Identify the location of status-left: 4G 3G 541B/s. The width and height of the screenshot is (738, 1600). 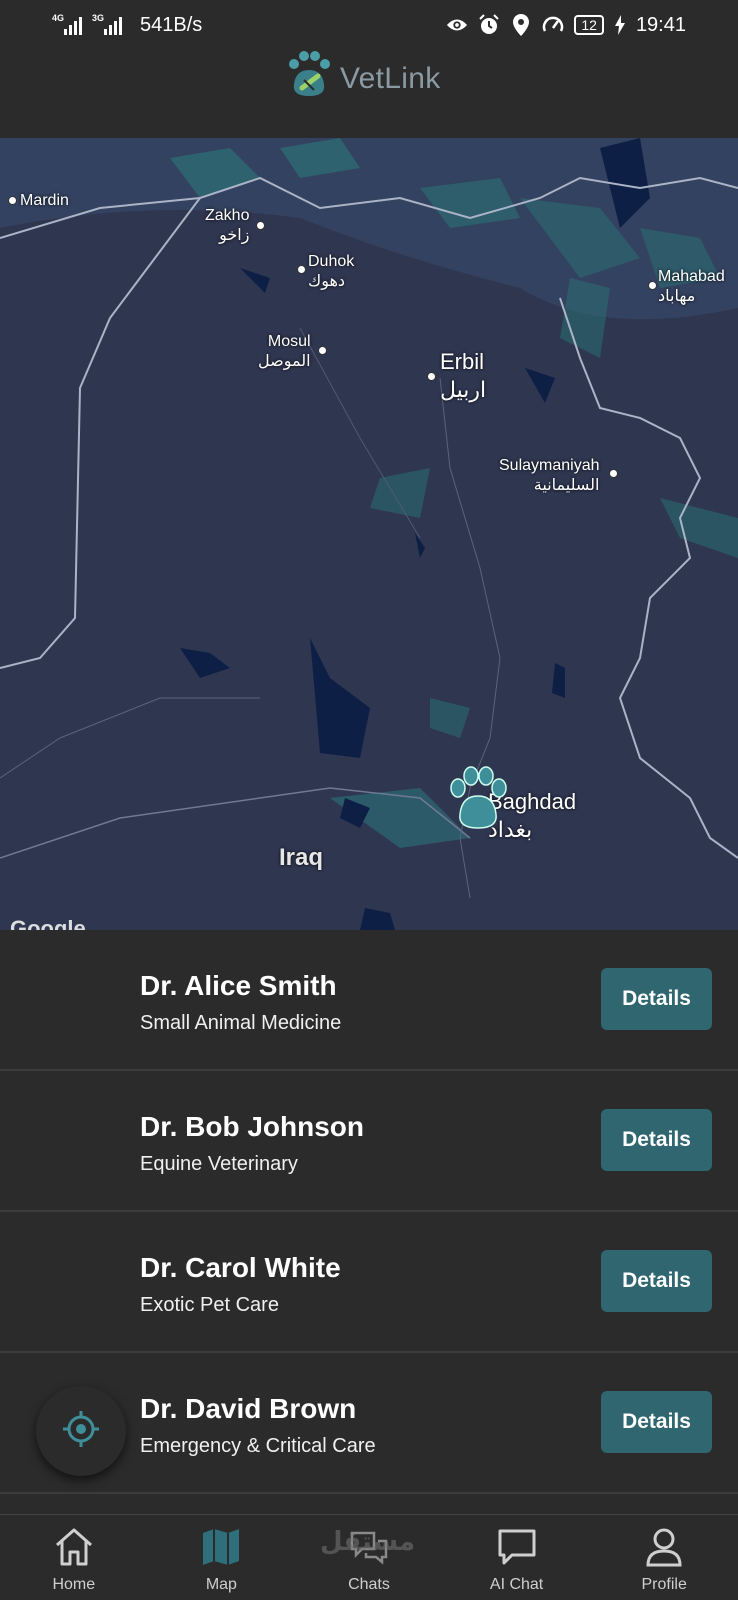
(127, 25).